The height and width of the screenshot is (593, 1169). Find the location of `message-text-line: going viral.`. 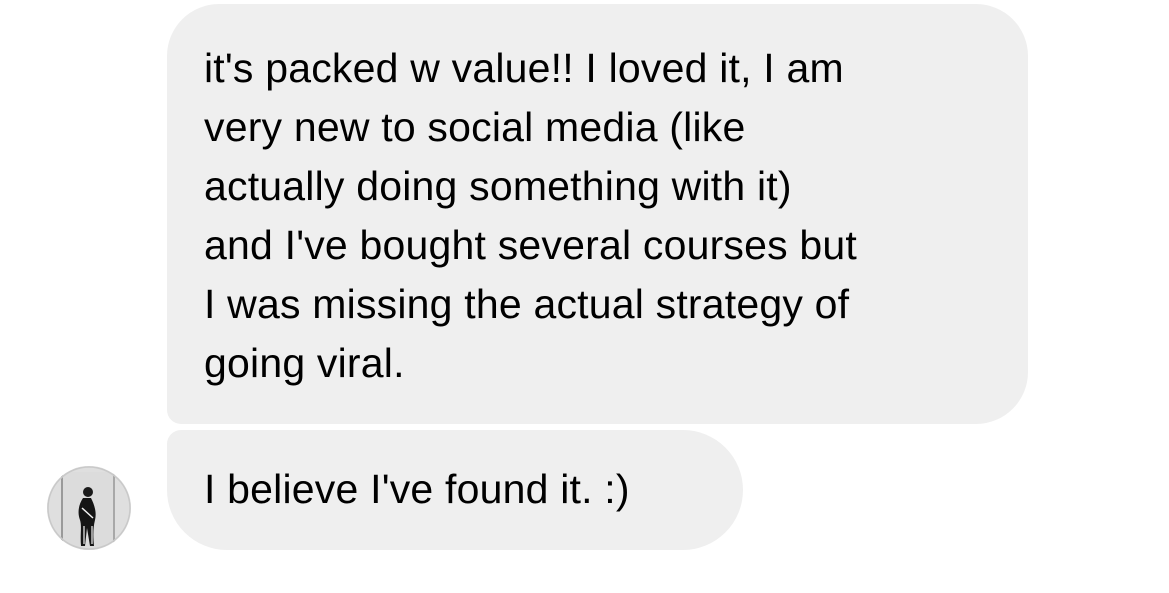

message-text-line: going viral. is located at coordinates (304, 363).